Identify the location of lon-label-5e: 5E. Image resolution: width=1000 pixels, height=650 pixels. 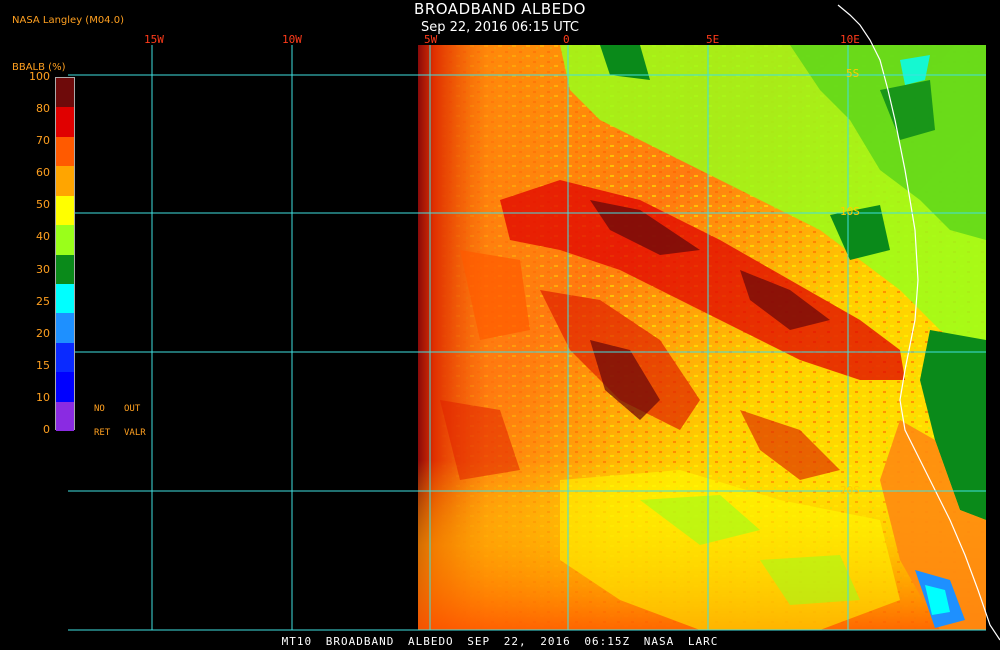
(713, 39).